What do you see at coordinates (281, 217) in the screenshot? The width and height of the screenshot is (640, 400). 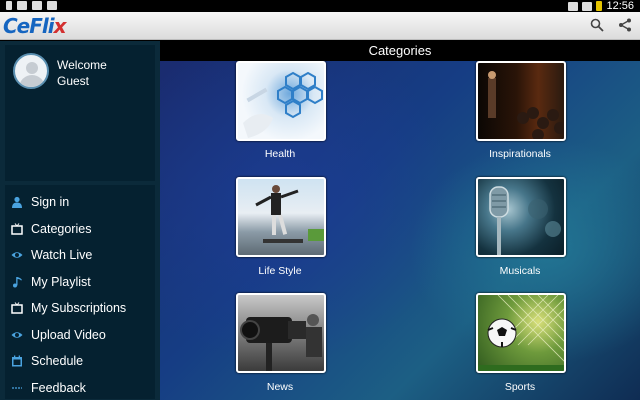 I see `category-tile-life-style` at bounding box center [281, 217].